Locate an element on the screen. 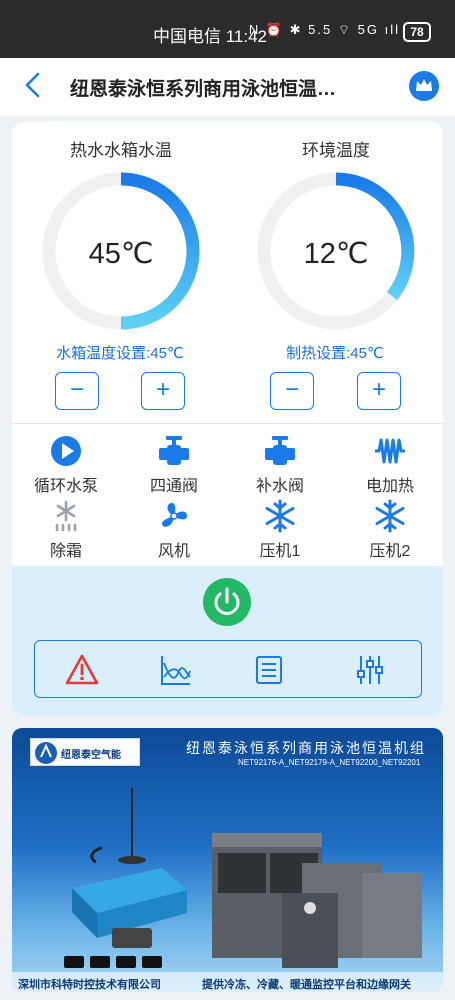 The height and width of the screenshot is (1000, 455). back-arrow-icon is located at coordinates (33, 85).